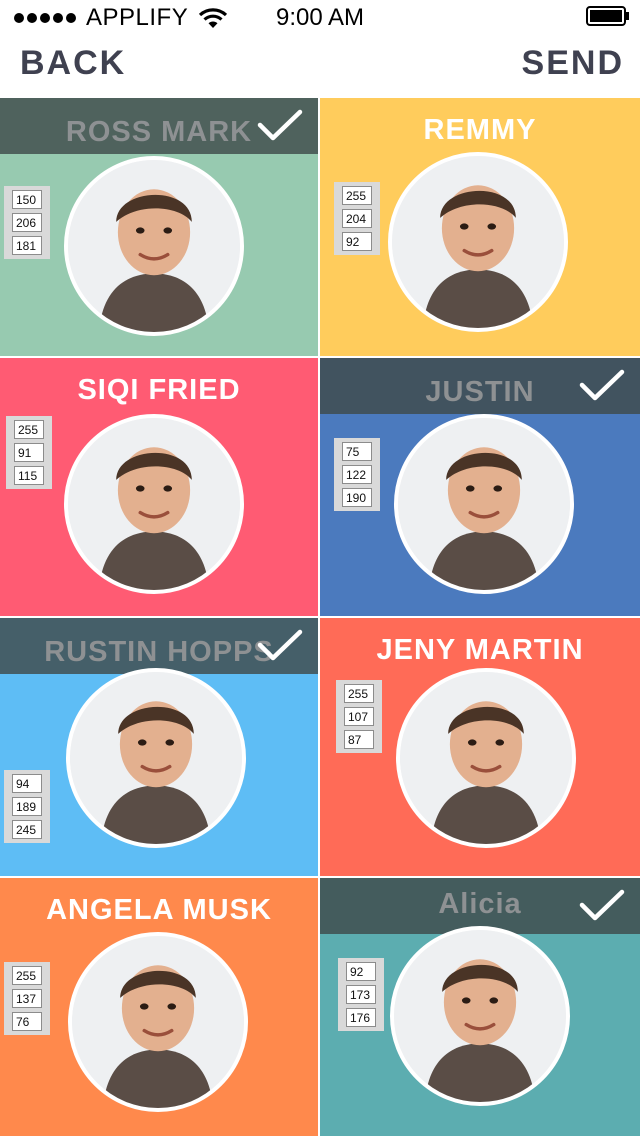 This screenshot has width=640, height=1136. I want to click on rgb-green-value: 137, so click(27, 998).